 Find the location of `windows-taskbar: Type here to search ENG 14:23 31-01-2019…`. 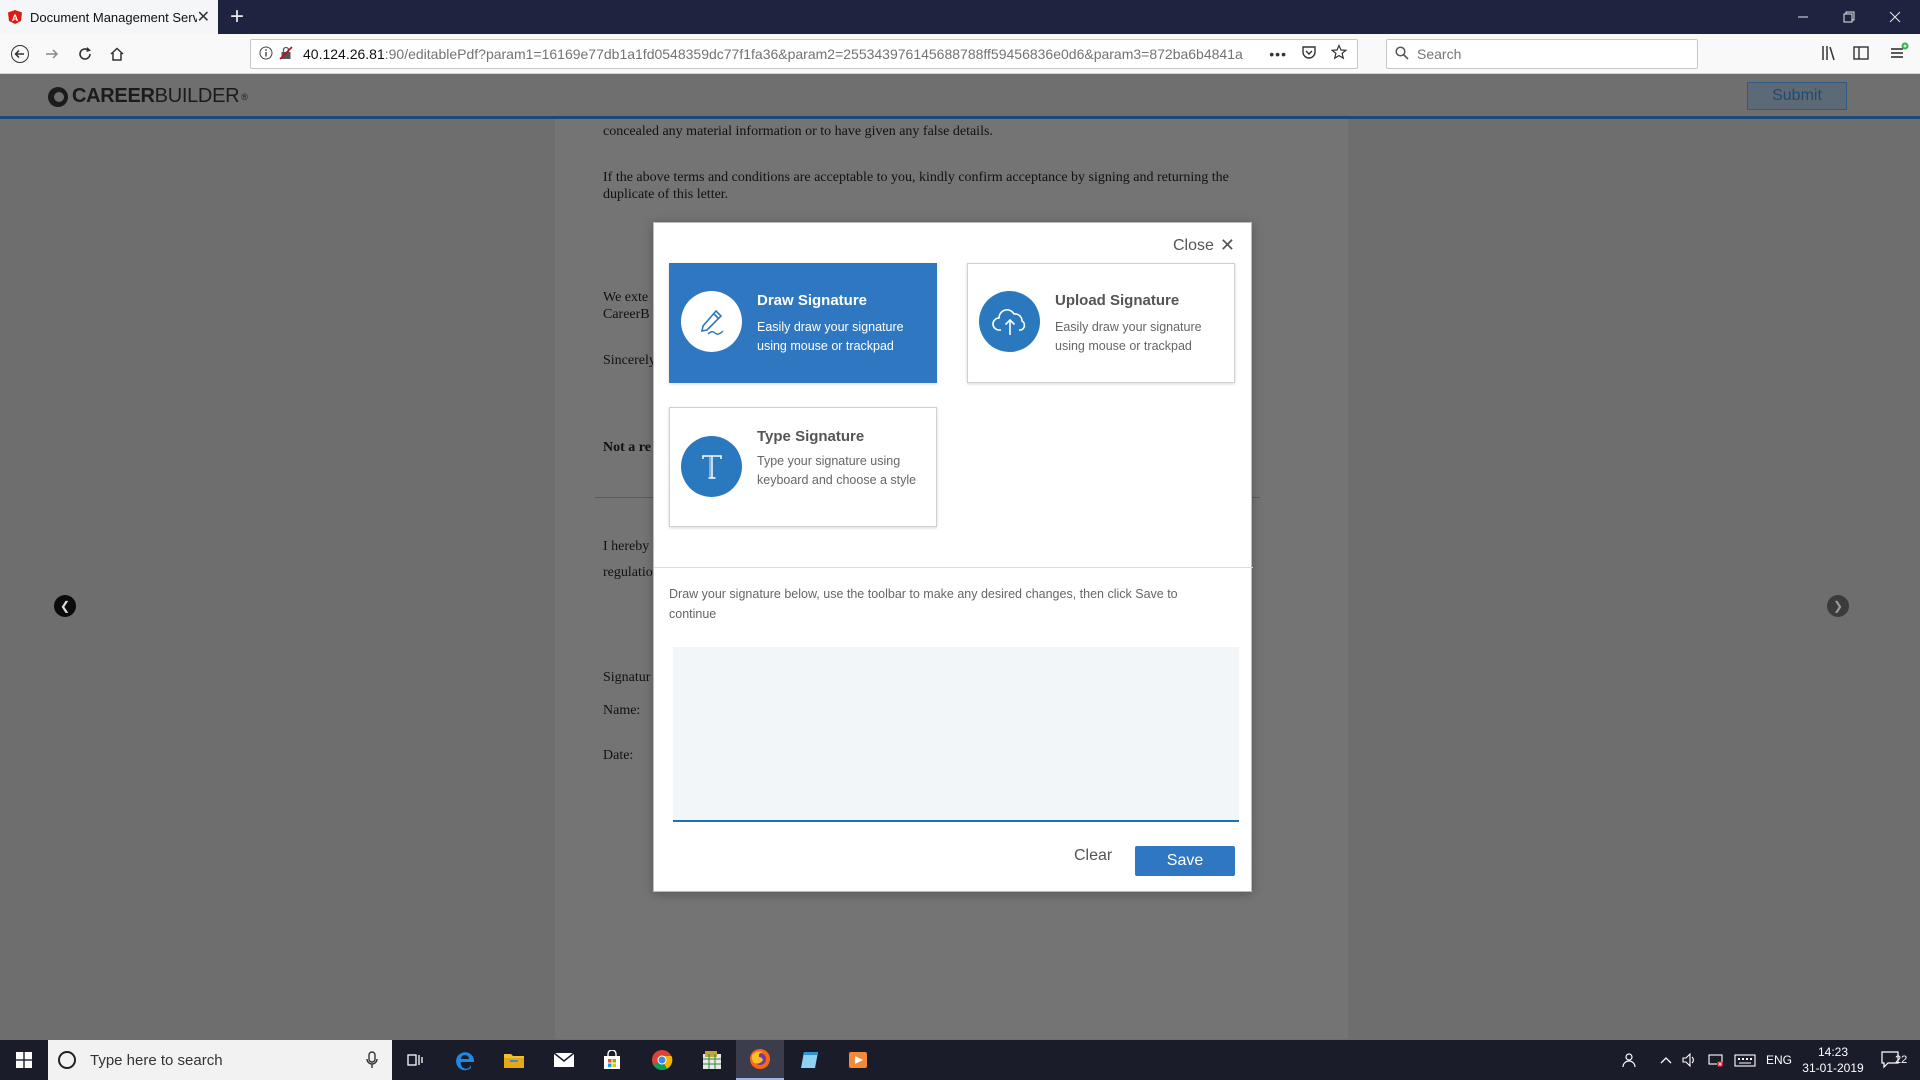

windows-taskbar: Type here to search ENG 14:23 31-01-2019… is located at coordinates (960, 1060).